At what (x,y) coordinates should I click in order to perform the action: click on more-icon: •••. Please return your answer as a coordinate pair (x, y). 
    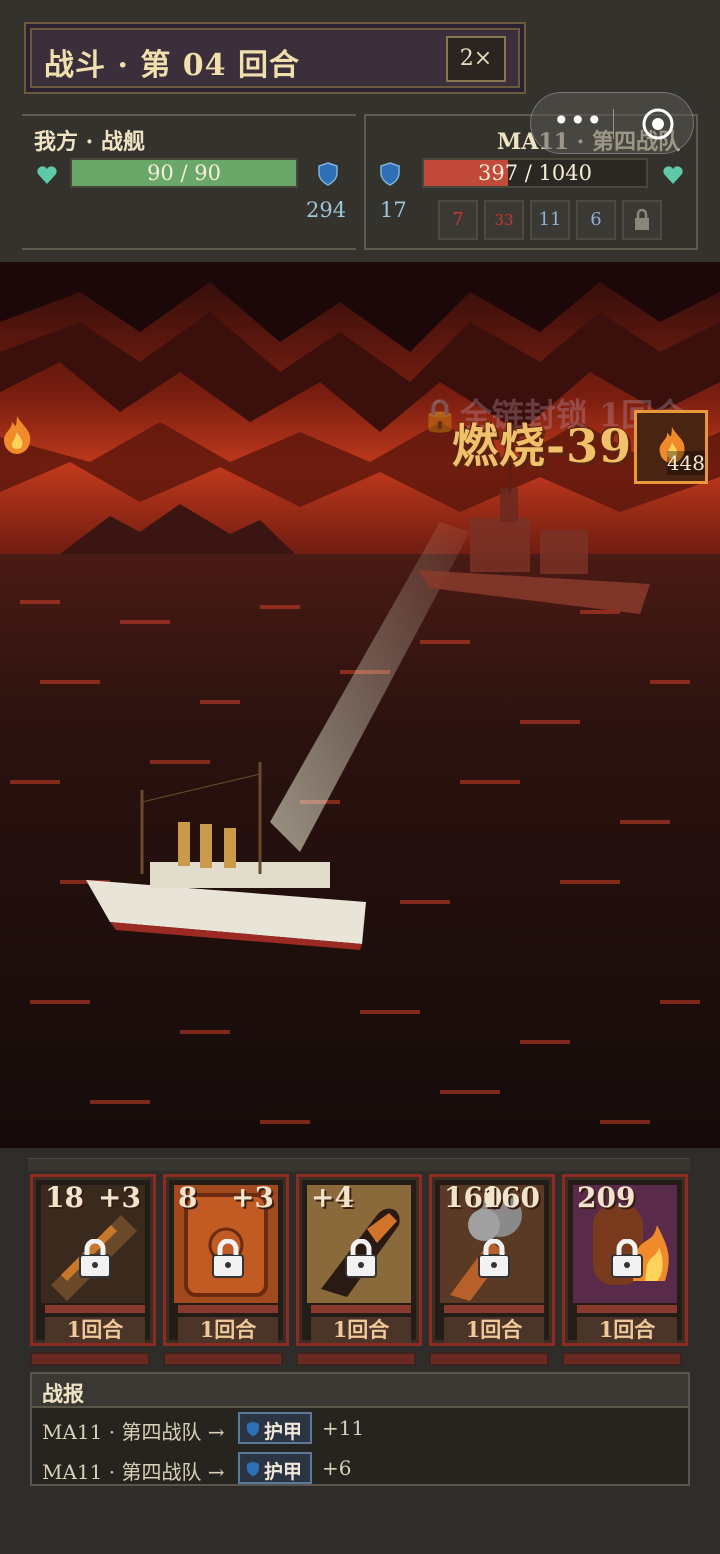
    Looking at the image, I should click on (578, 121).